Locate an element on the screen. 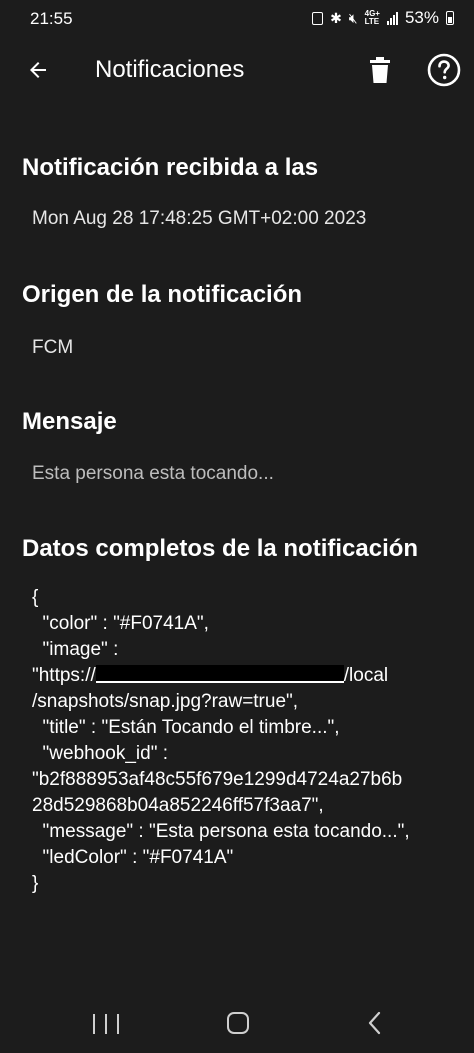 Image resolution: width=474 pixels, height=1053 pixels. chevron-left-icon is located at coordinates (374, 1023).